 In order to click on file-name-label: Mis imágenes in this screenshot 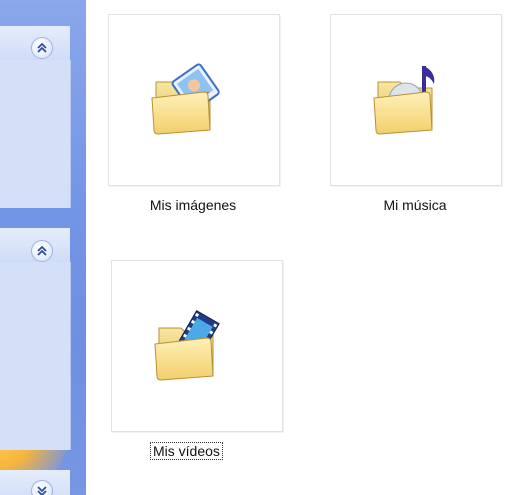, I will do `click(193, 205)`.